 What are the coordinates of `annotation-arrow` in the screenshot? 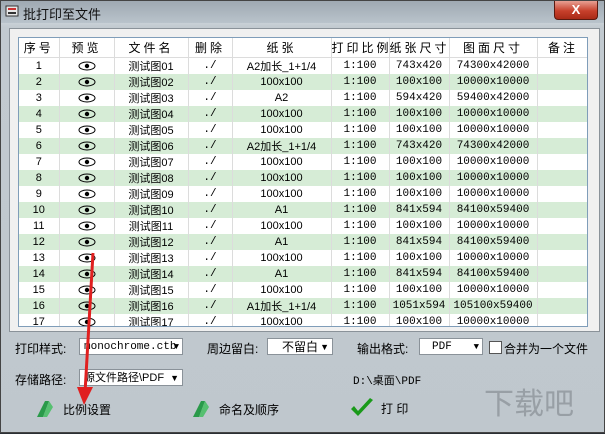 It's located at (86, 328).